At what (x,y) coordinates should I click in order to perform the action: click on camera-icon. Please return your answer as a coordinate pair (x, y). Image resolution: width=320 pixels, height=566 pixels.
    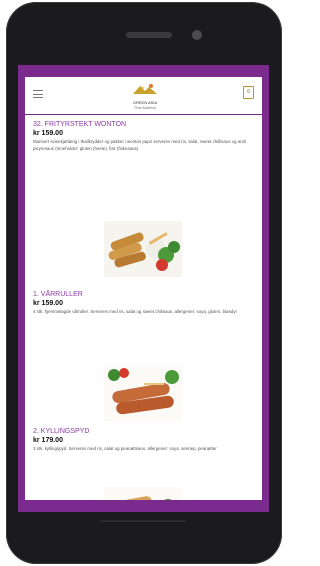
    Looking at the image, I should click on (197, 35).